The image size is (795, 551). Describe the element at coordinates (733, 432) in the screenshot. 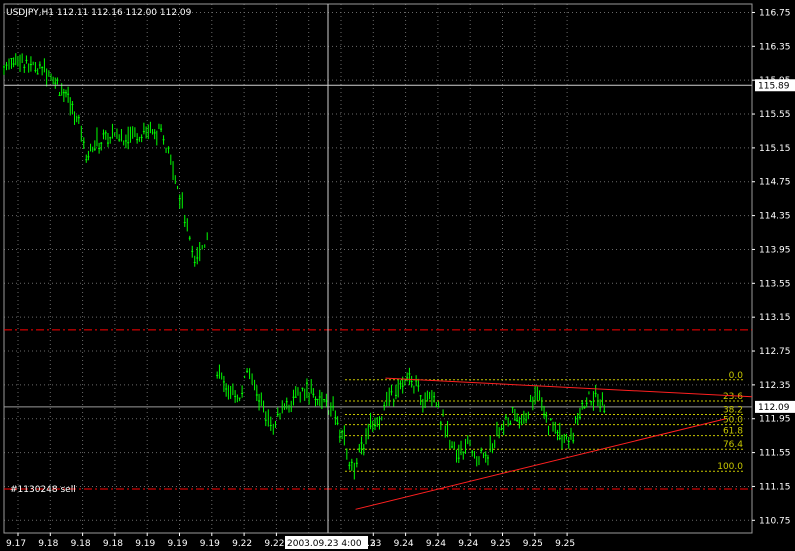

I see `fib-level-label: 61.8` at that location.